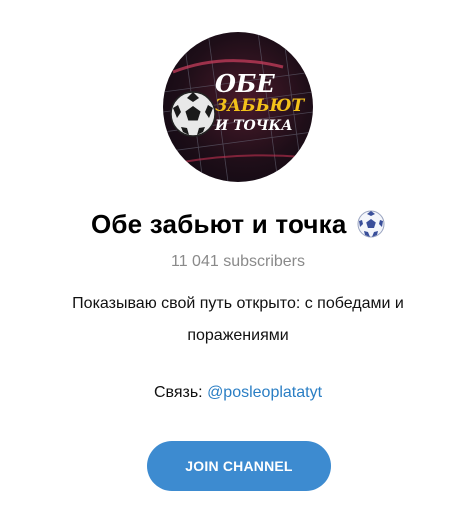 This screenshot has height=511, width=476. Describe the element at coordinates (238, 261) in the screenshot. I see `subscriber-count: 11 041 subscribers` at that location.